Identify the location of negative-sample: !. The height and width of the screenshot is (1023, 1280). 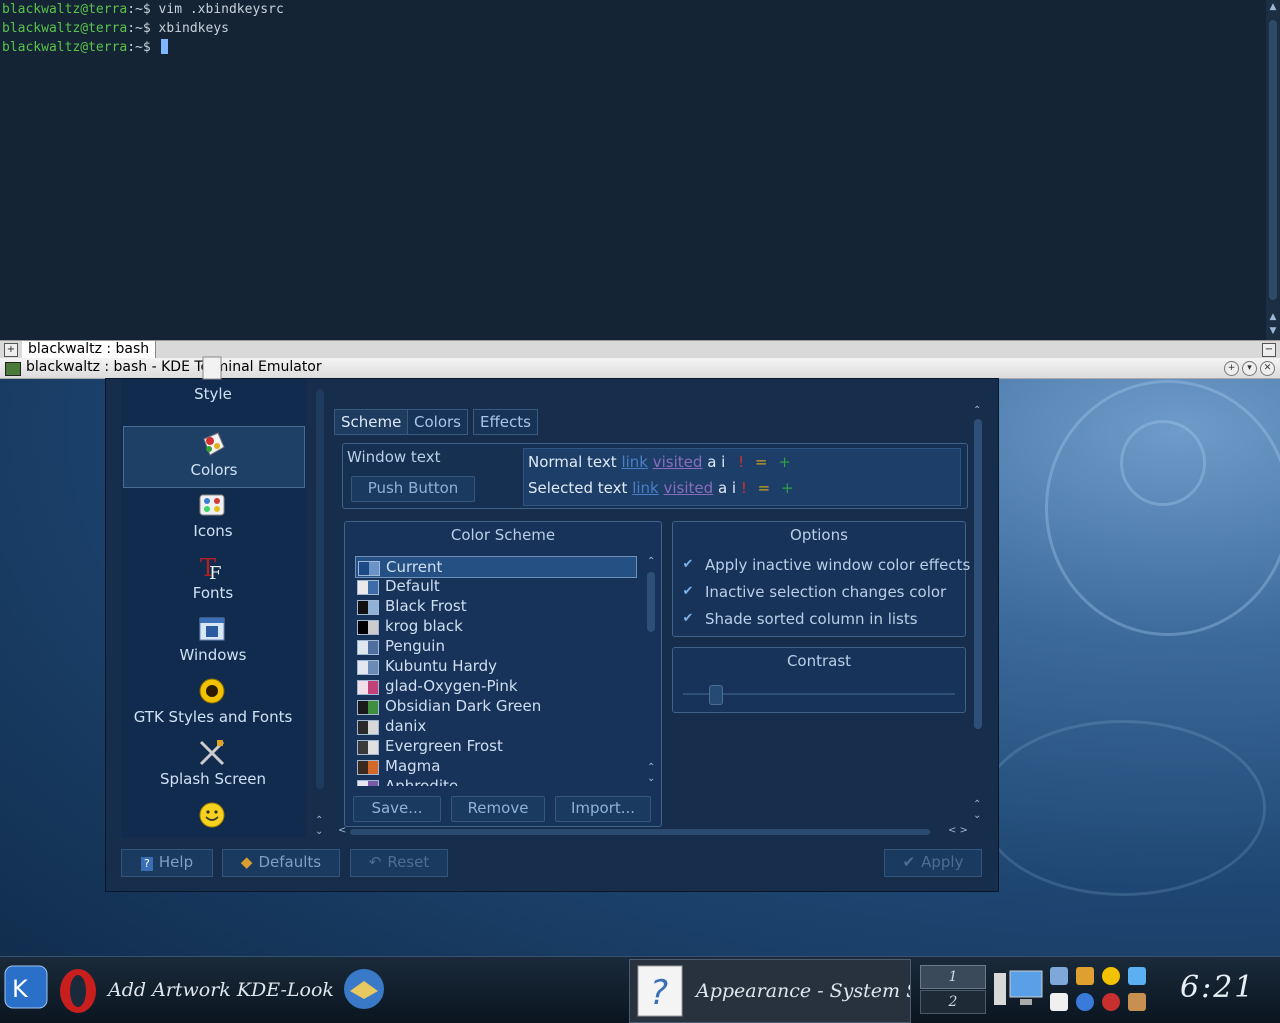
(741, 462).